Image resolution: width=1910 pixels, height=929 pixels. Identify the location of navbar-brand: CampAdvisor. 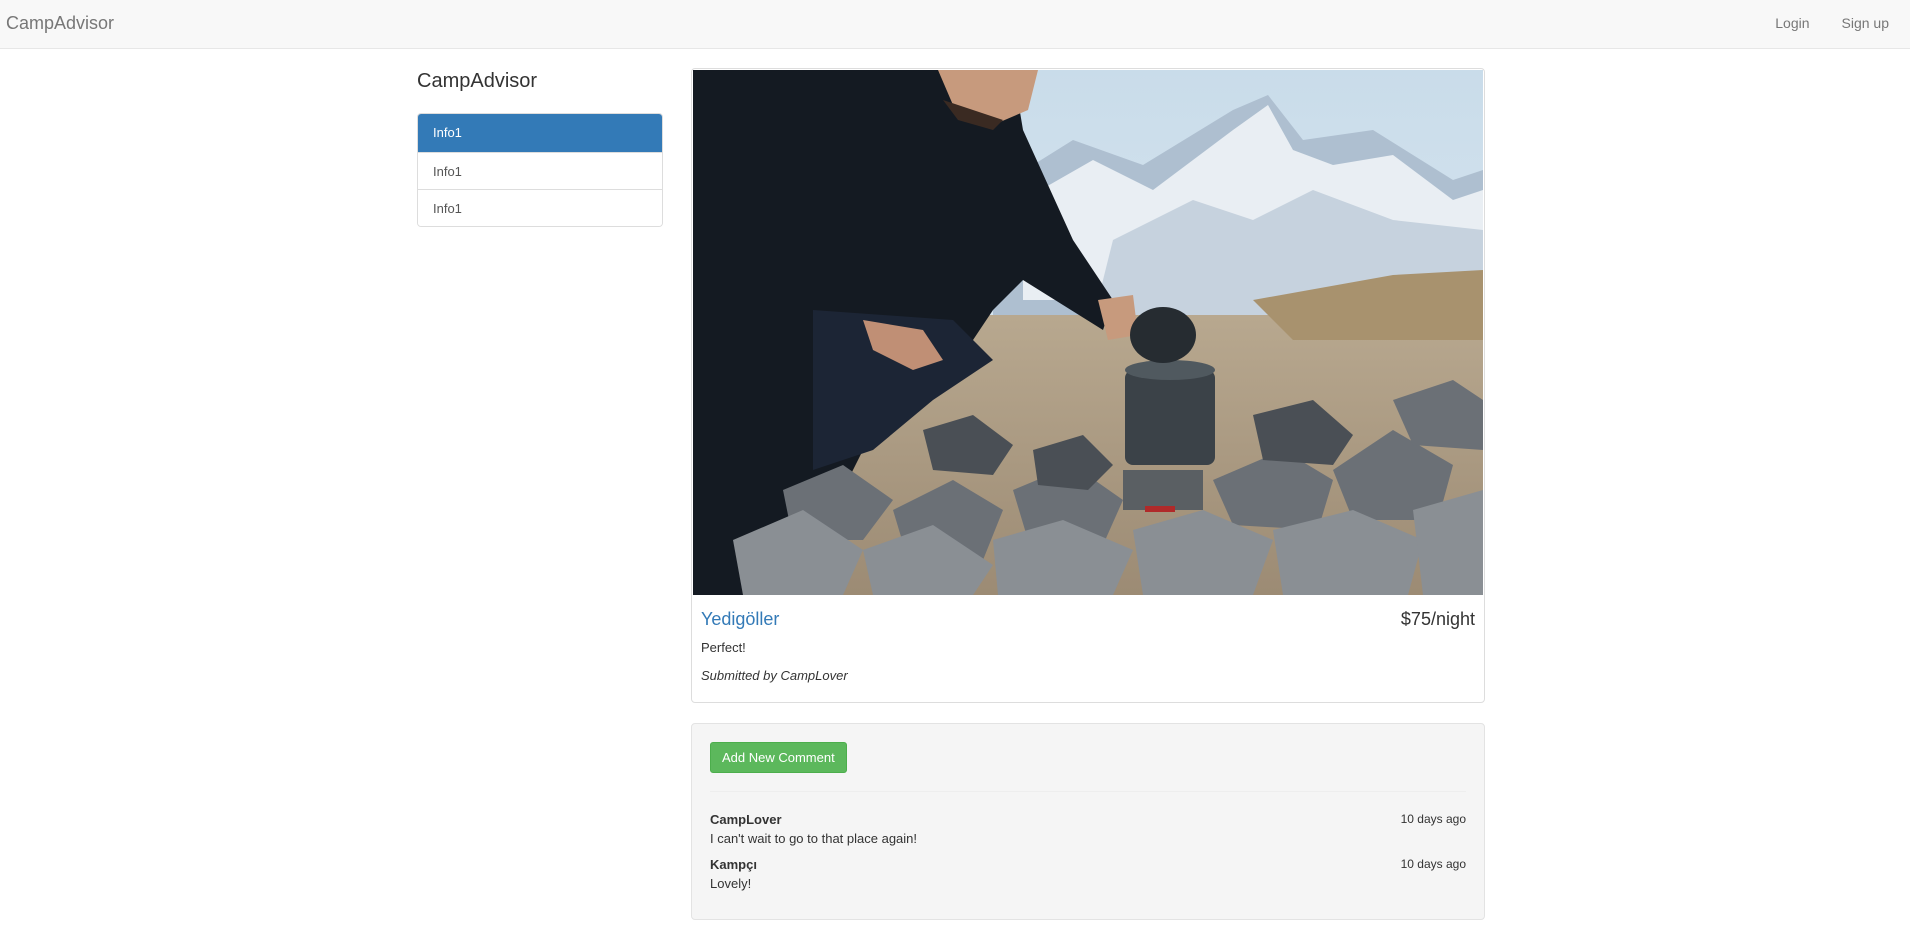
(60, 23).